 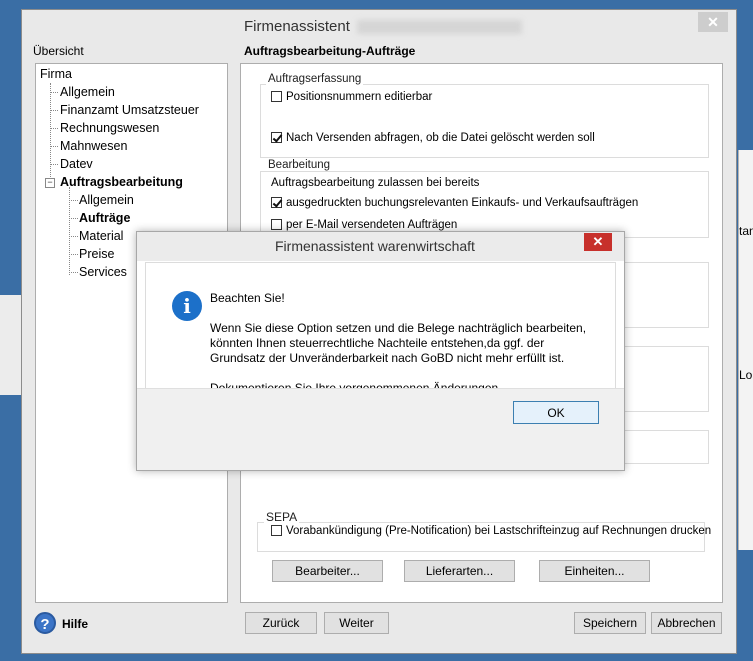 I want to click on background-window-right, so click(x=745, y=350).